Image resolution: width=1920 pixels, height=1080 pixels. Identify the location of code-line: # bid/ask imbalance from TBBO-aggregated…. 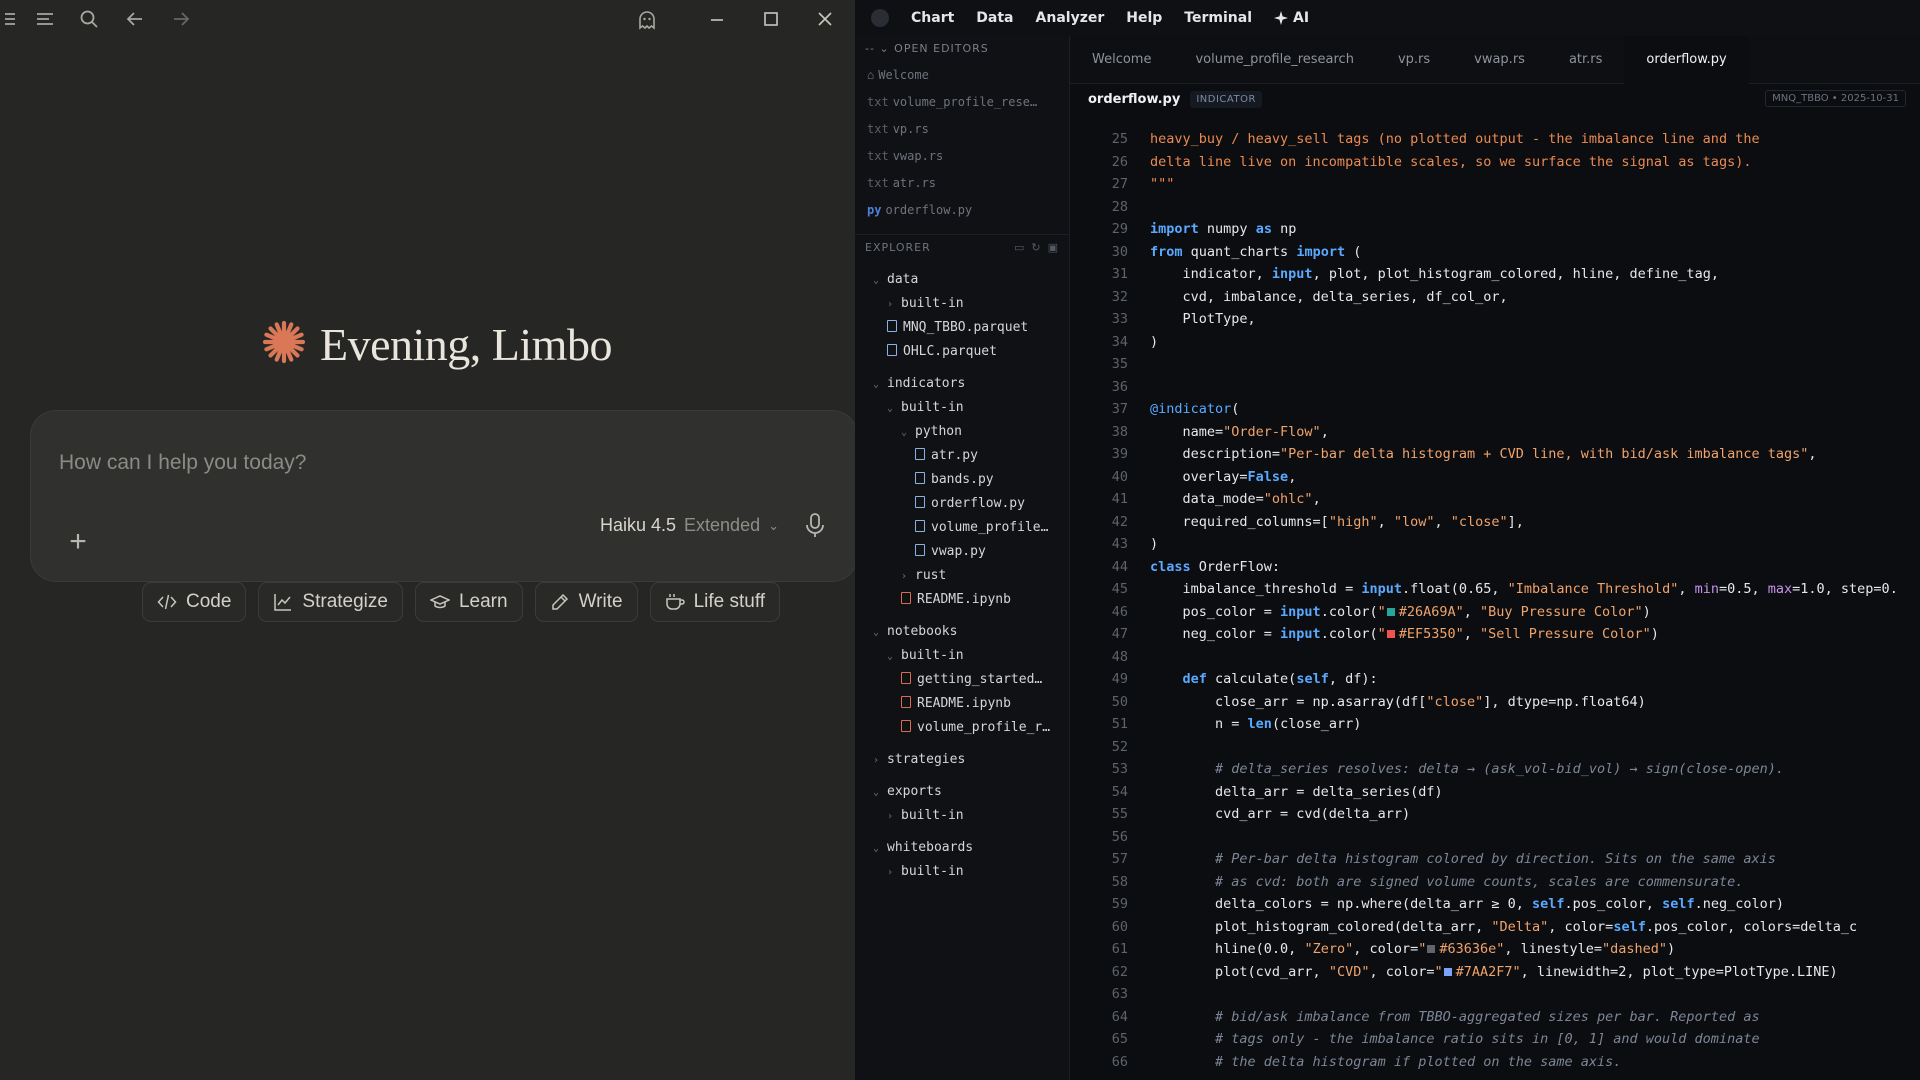
(1535, 1017).